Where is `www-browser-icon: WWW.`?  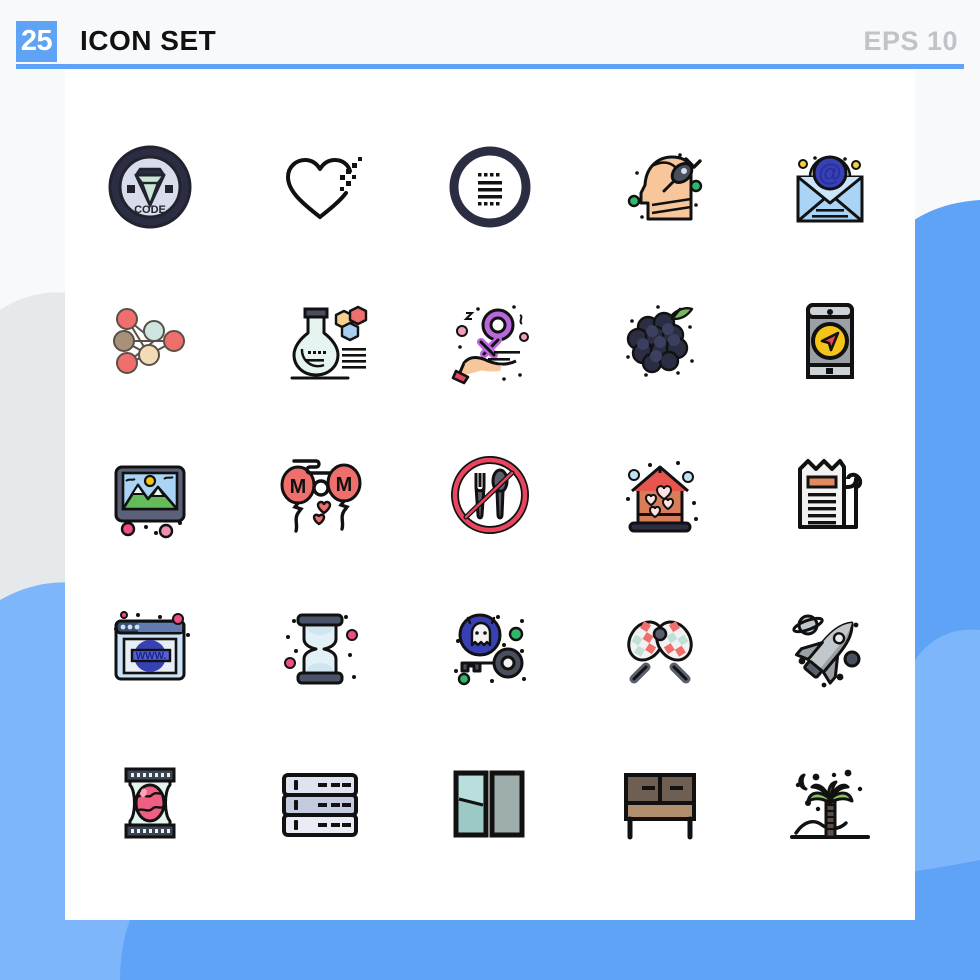 www-browser-icon: WWW. is located at coordinates (152, 646).